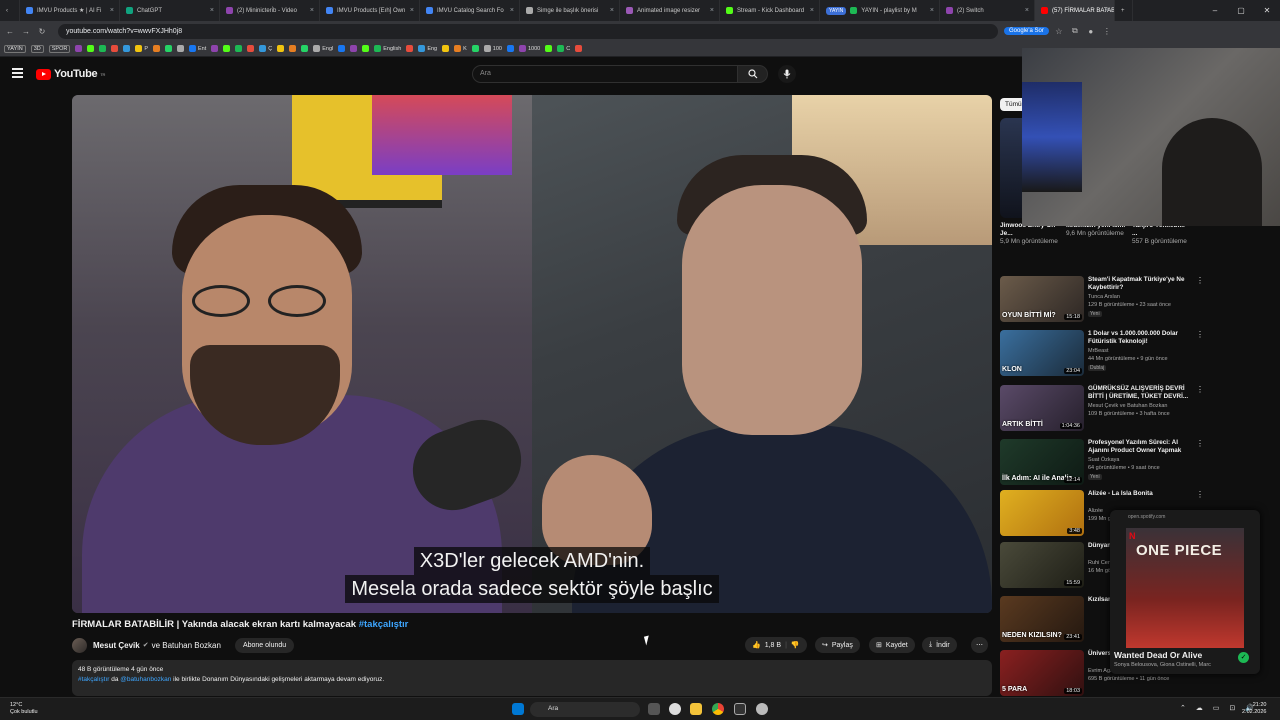 The height and width of the screenshot is (720, 1280). What do you see at coordinates (427, 48) in the screenshot?
I see `bookmark-icon: Eng` at bounding box center [427, 48].